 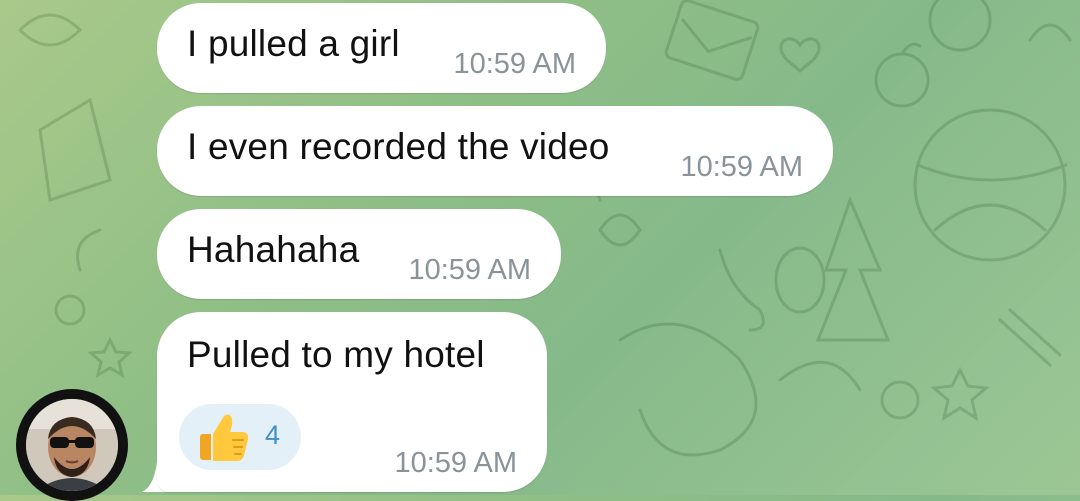 I want to click on message-text: I even recorded the video, so click(x=398, y=146).